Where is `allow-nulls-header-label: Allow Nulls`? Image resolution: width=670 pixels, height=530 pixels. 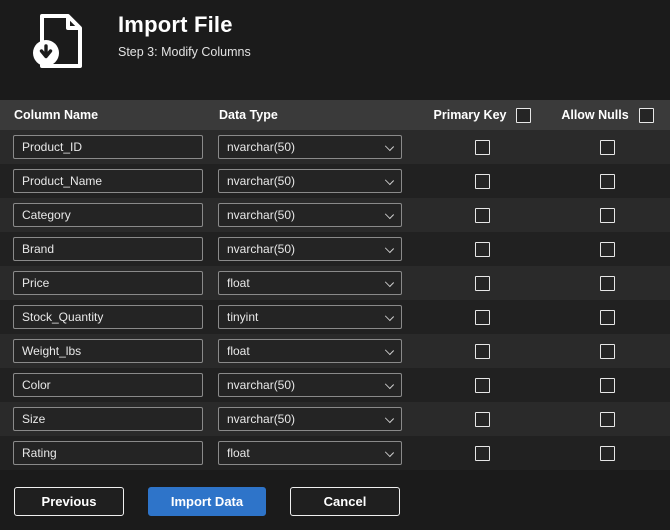
allow-nulls-header-label: Allow Nulls is located at coordinates (595, 115).